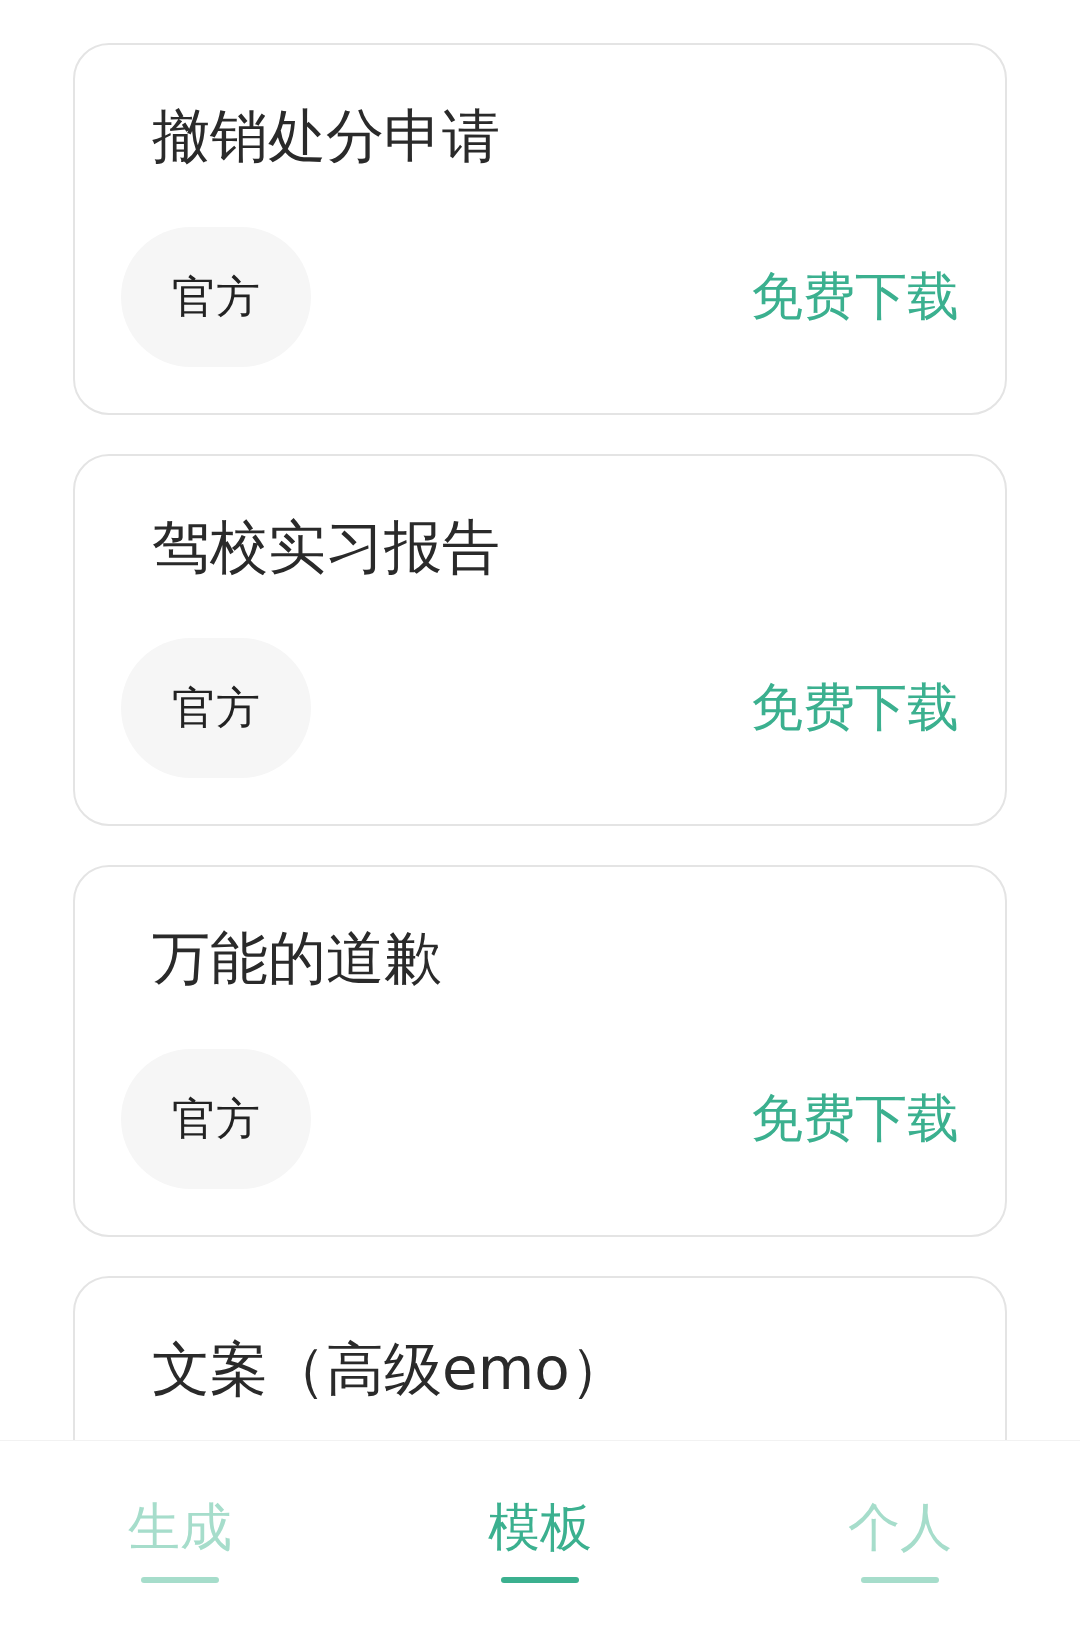 The image size is (1080, 1627). Describe the element at coordinates (390, 1369) in the screenshot. I see `template-title: 文案（高级emo）` at that location.